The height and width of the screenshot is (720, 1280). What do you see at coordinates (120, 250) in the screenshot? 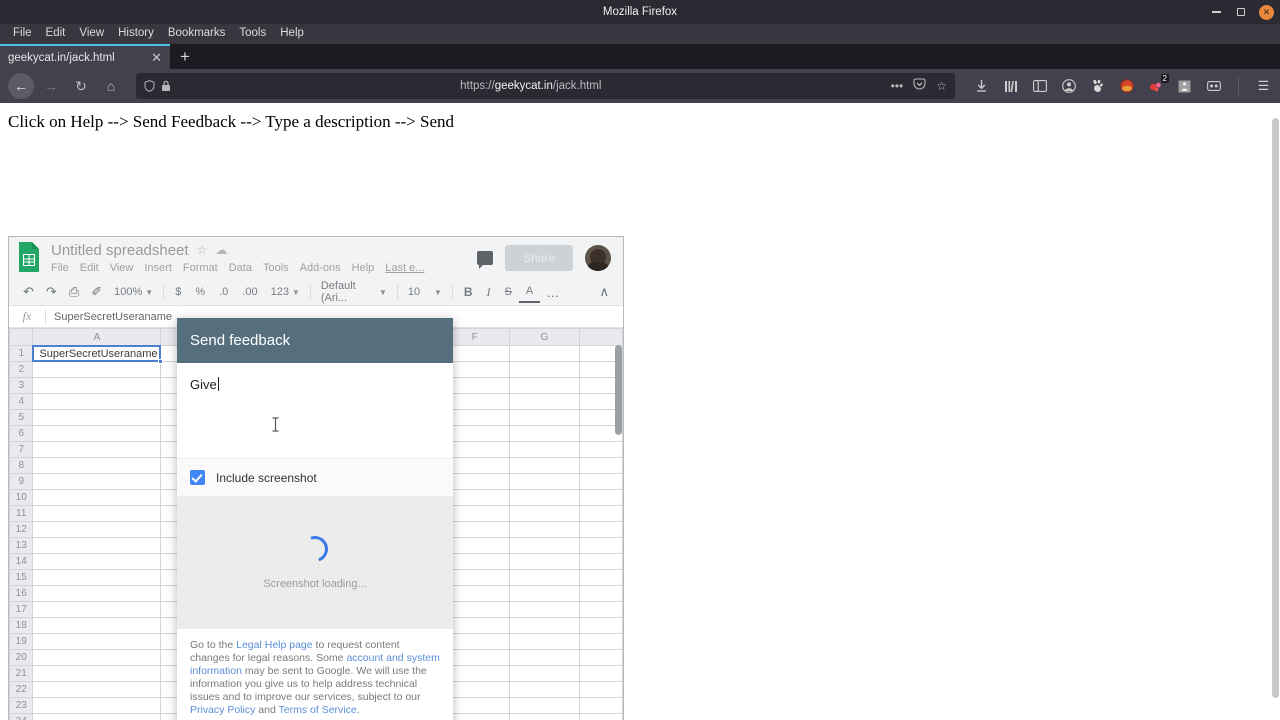
I see `document-title: Untitled spreadsheet` at bounding box center [120, 250].